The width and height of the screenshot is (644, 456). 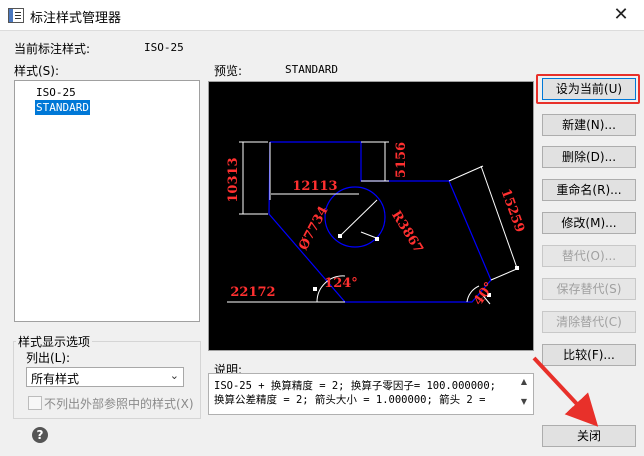 I want to click on annotation-arrow, so click(x=565, y=391).